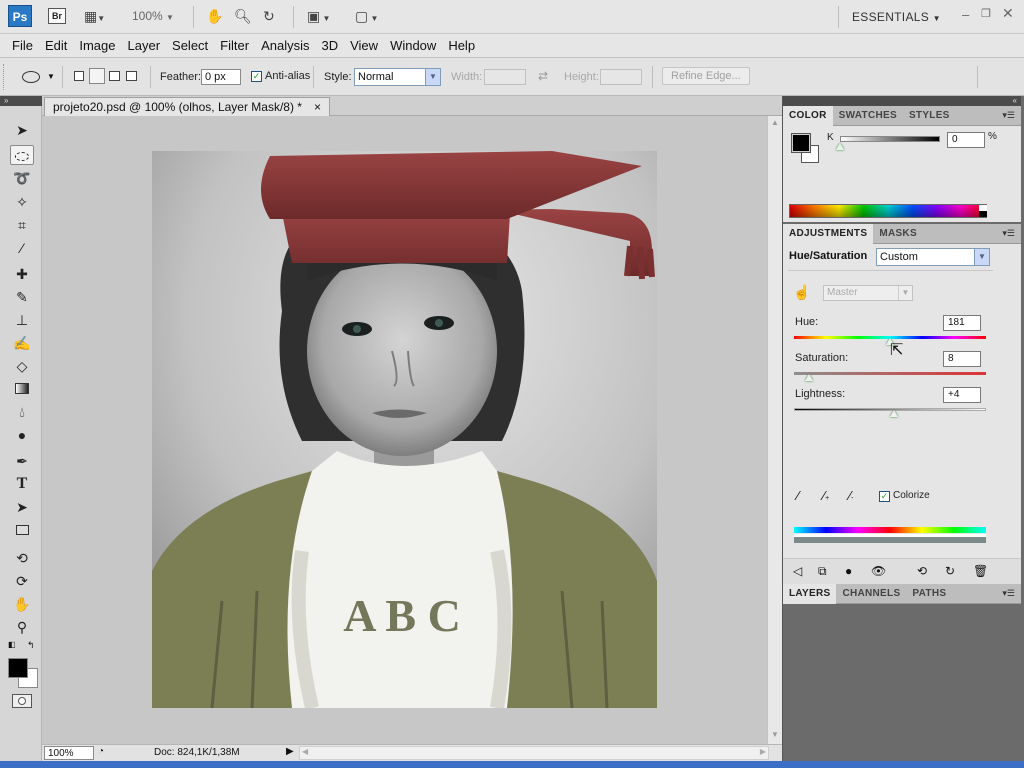  Describe the element at coordinates (94, 17) in the screenshot. I see `view-extras-icon: ▦▼` at that location.